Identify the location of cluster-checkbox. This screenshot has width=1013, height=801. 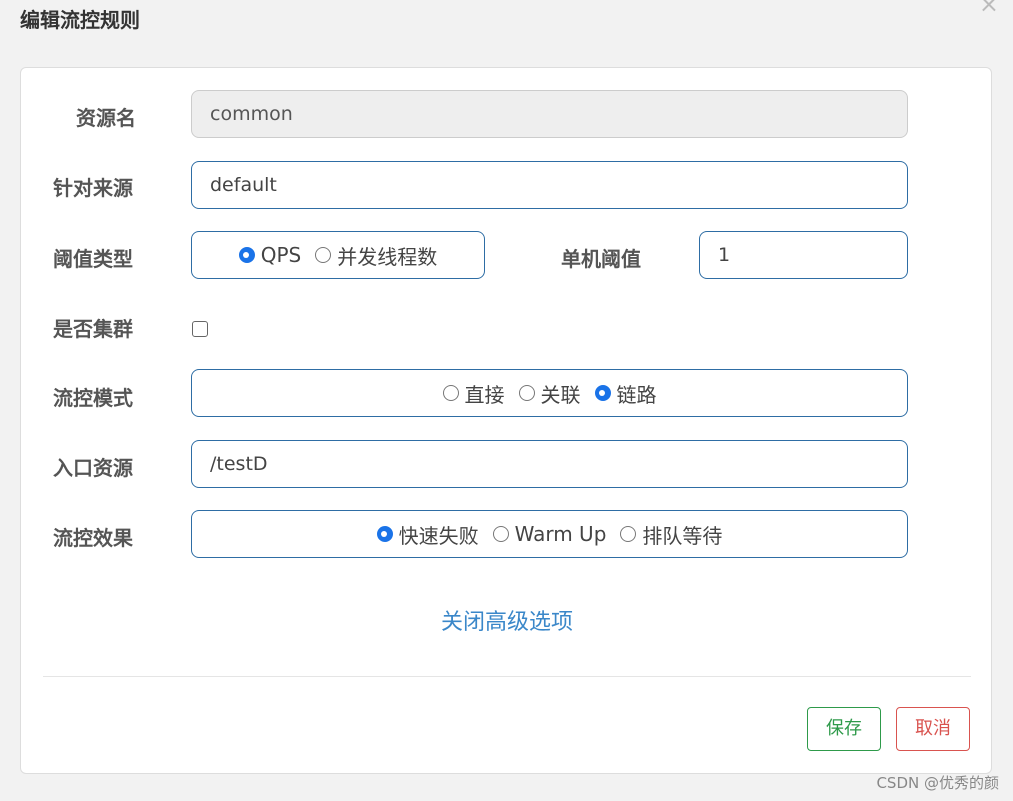
(200, 329).